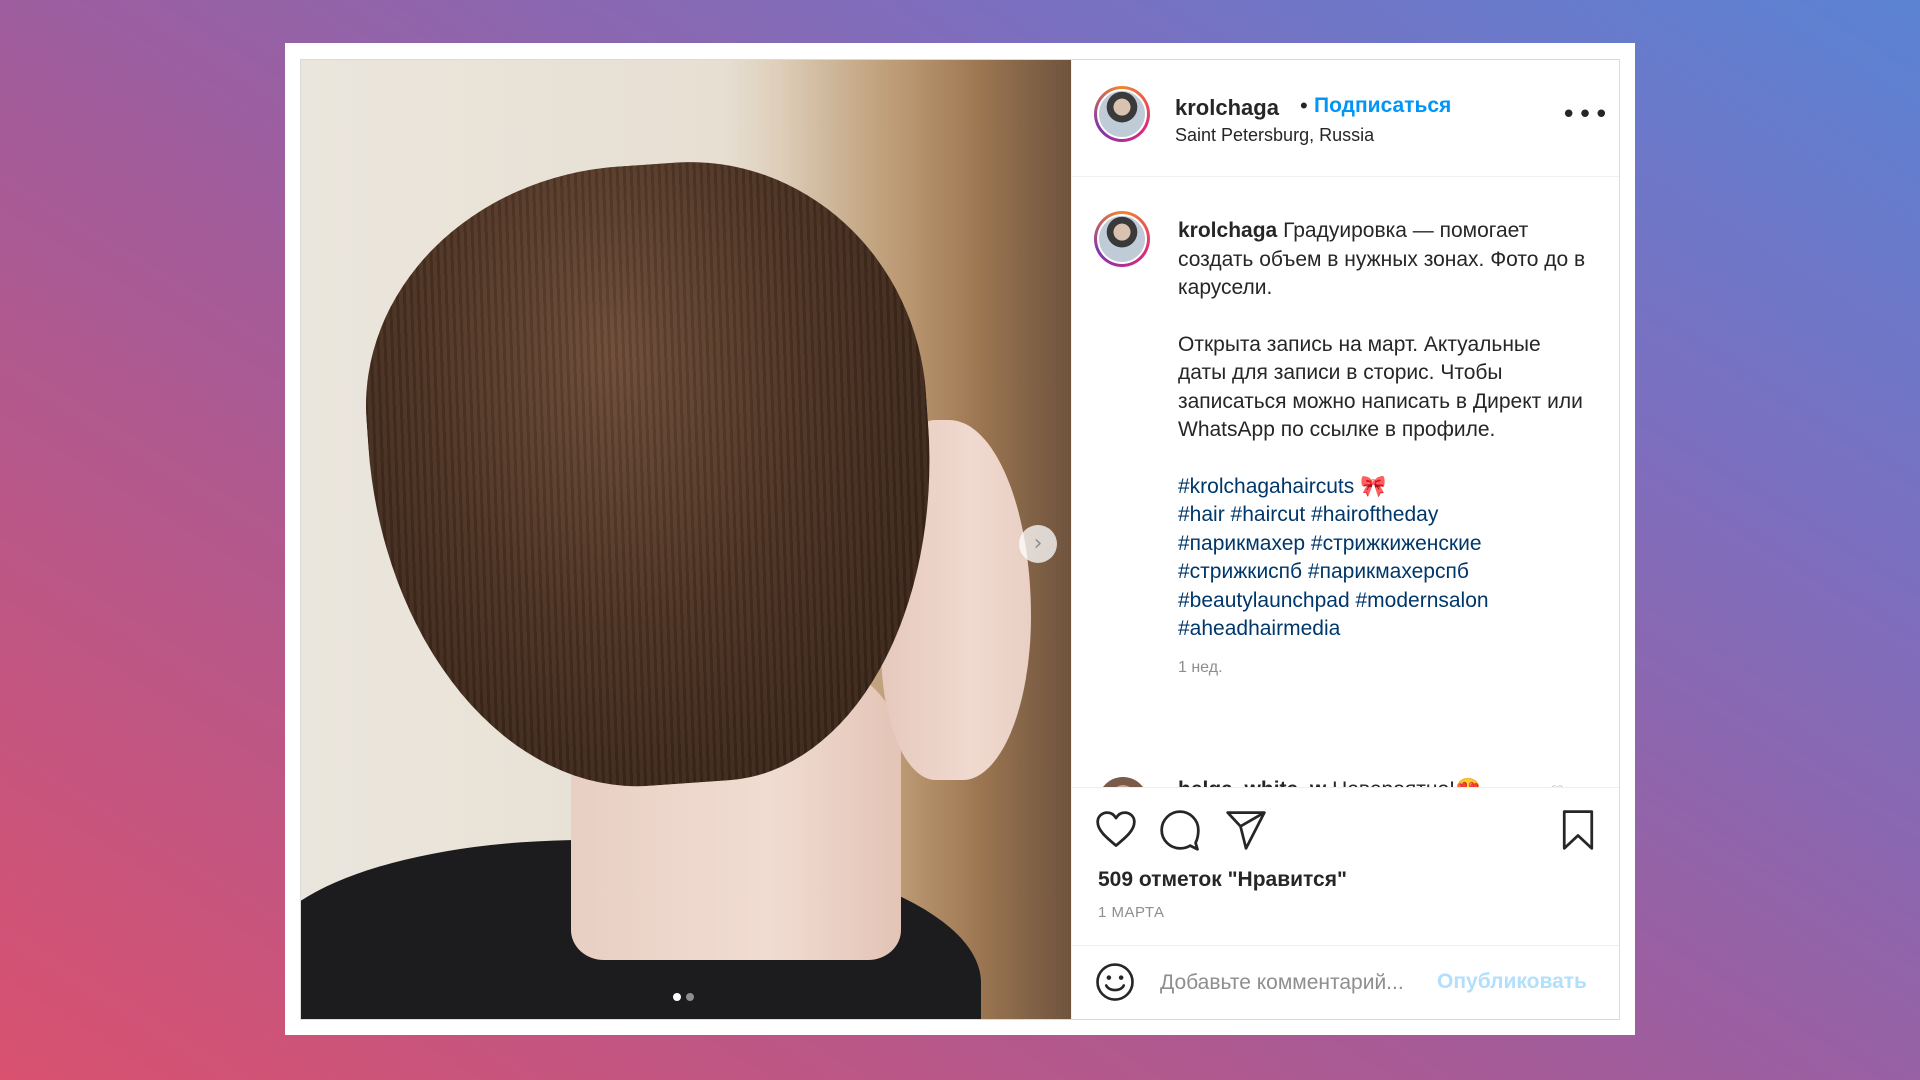  What do you see at coordinates (1227, 108) in the screenshot?
I see `header-username: krolchaga` at bounding box center [1227, 108].